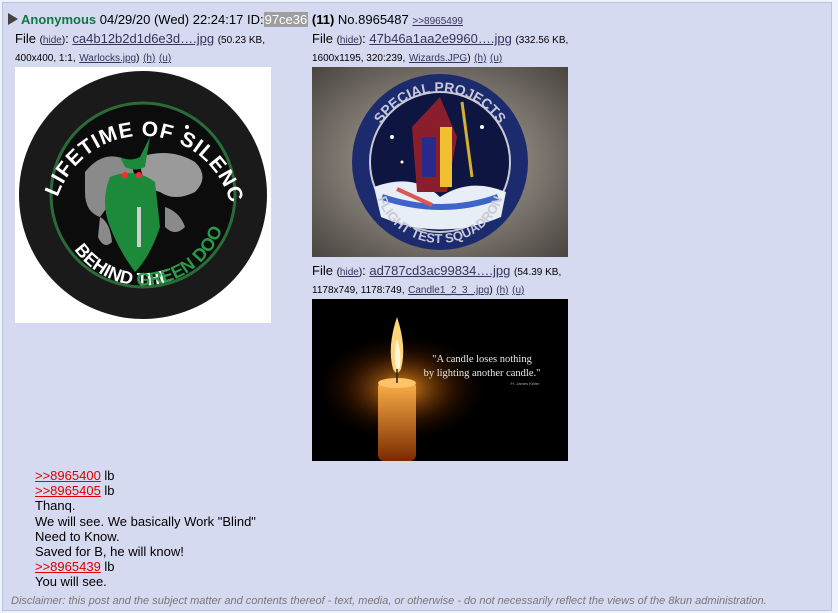 The height and width of the screenshot is (613, 838). What do you see at coordinates (482, 359) in the screenshot?
I see `candle-quote-line1: "A candle loses nothing` at bounding box center [482, 359].